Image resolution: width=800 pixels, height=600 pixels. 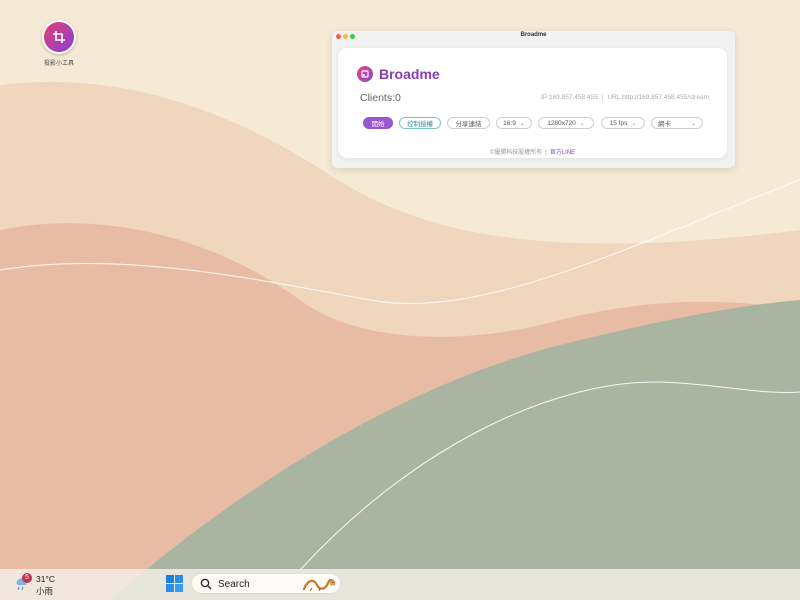 I want to click on card-footer: ©優勝科技股權所有 | 官方LINE, so click(x=532, y=151).